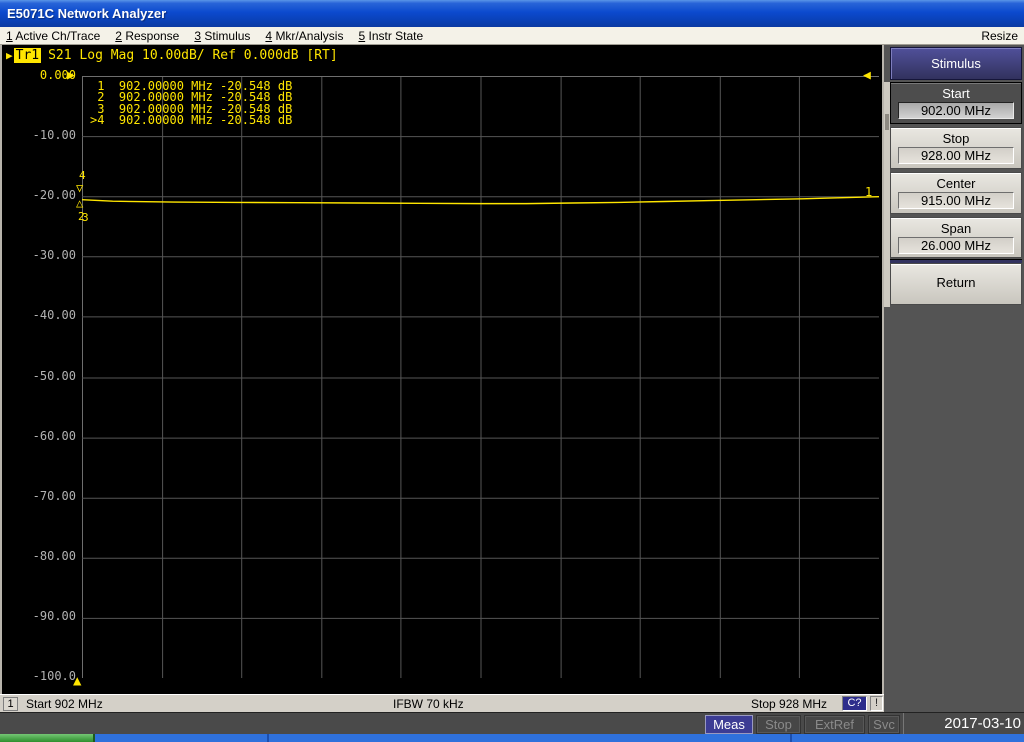  Describe the element at coordinates (876, 703) in the screenshot. I see `warning-badge: !` at that location.